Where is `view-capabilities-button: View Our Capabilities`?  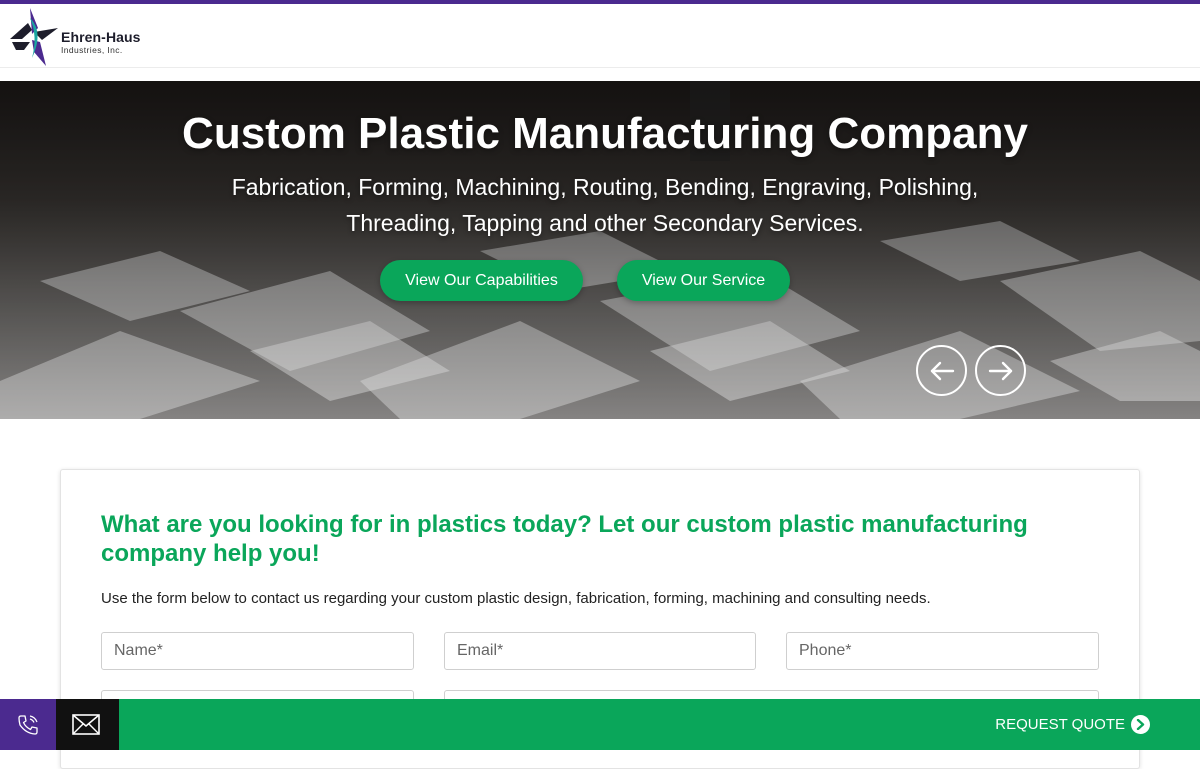
view-capabilities-button: View Our Capabilities is located at coordinates (481, 280).